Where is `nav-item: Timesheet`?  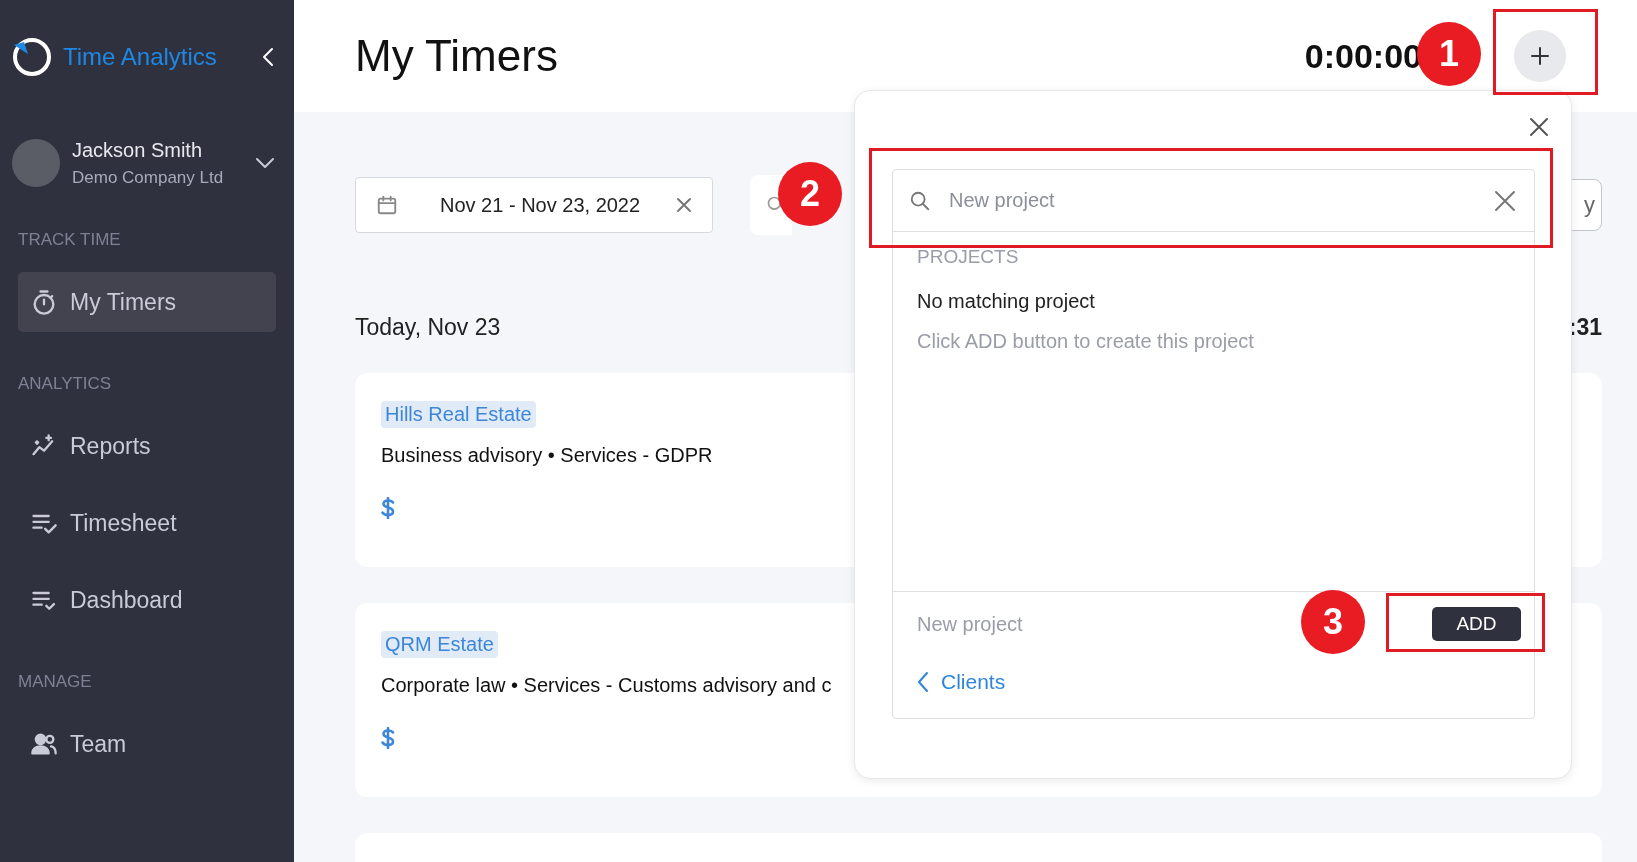 nav-item: Timesheet is located at coordinates (147, 523).